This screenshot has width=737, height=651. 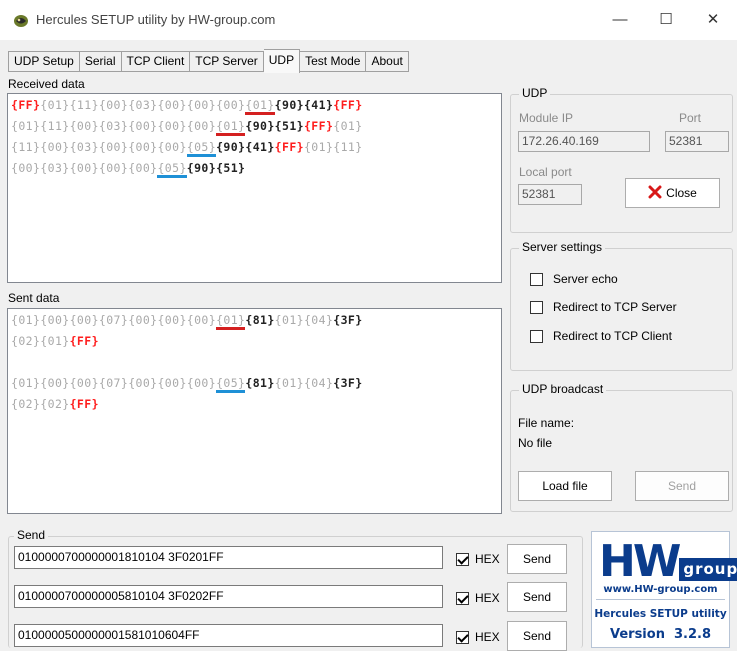 What do you see at coordinates (713, 20) in the screenshot?
I see `close-window-button: ✕` at bounding box center [713, 20].